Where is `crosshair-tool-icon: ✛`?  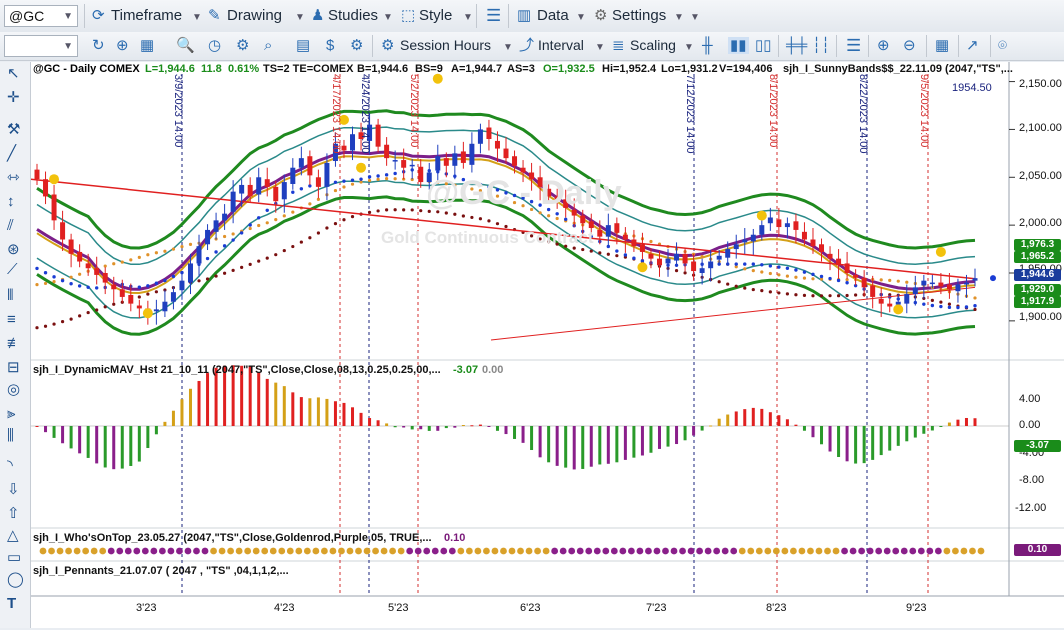
crosshair-tool-icon: ✛ is located at coordinates (13, 97).